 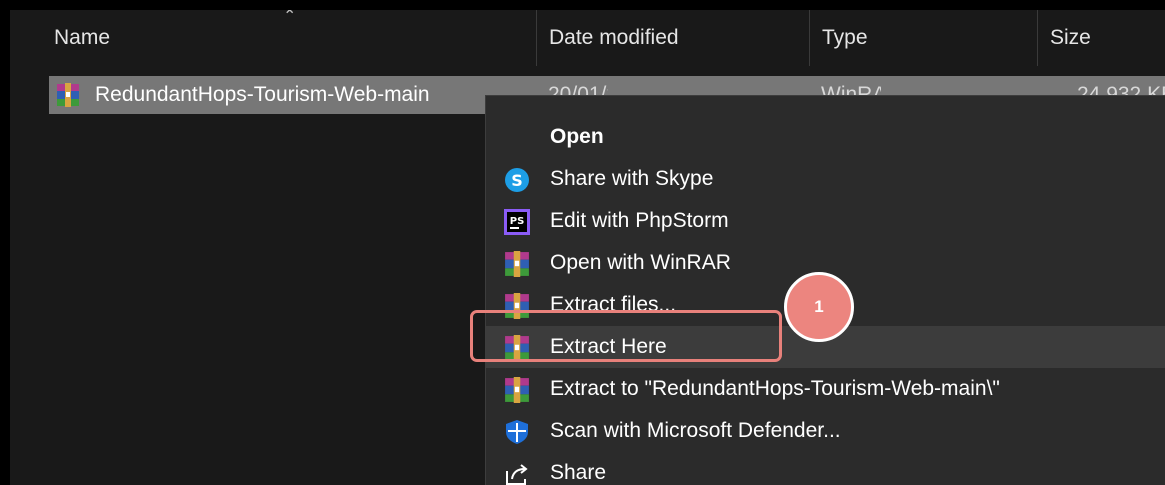 I want to click on column-header-type: Type, so click(x=845, y=38).